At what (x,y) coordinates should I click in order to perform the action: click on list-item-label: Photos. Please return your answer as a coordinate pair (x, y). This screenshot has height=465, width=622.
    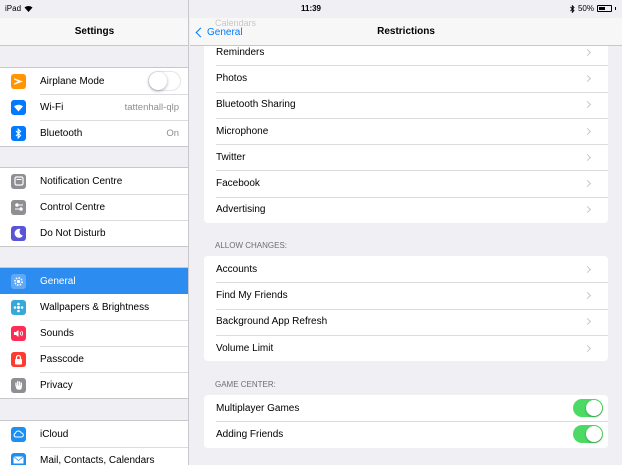
    Looking at the image, I should click on (232, 78).